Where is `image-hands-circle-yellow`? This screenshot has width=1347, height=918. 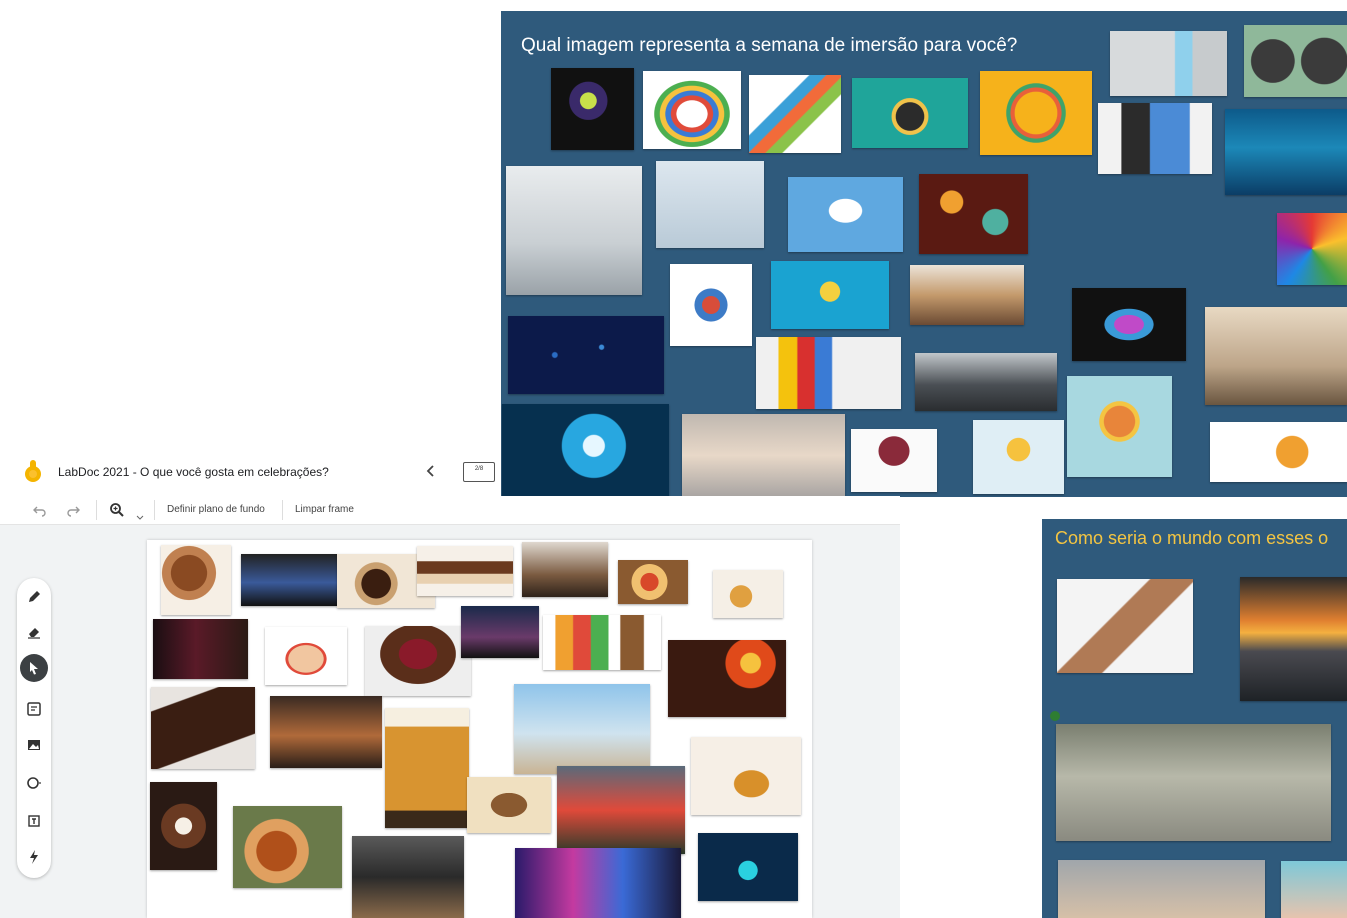
image-hands-circle-yellow is located at coordinates (1036, 113).